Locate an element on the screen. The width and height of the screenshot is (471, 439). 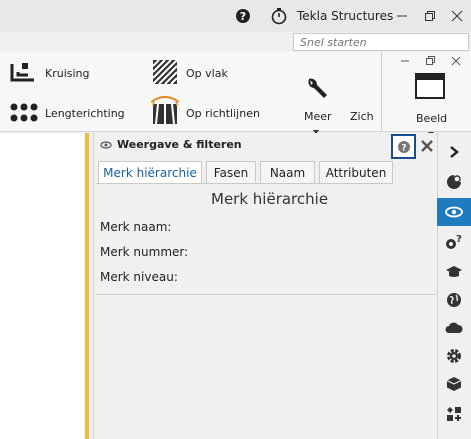
globe-icon is located at coordinates (454, 300).